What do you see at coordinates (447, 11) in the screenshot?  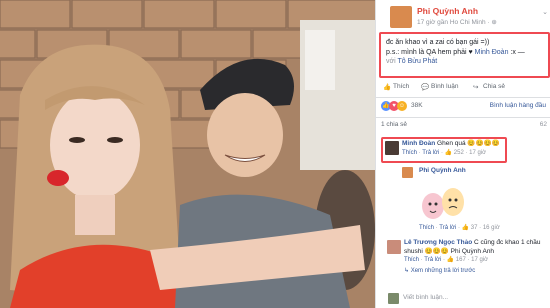 I see `author-name: Phi Quỳnh Anh` at bounding box center [447, 11].